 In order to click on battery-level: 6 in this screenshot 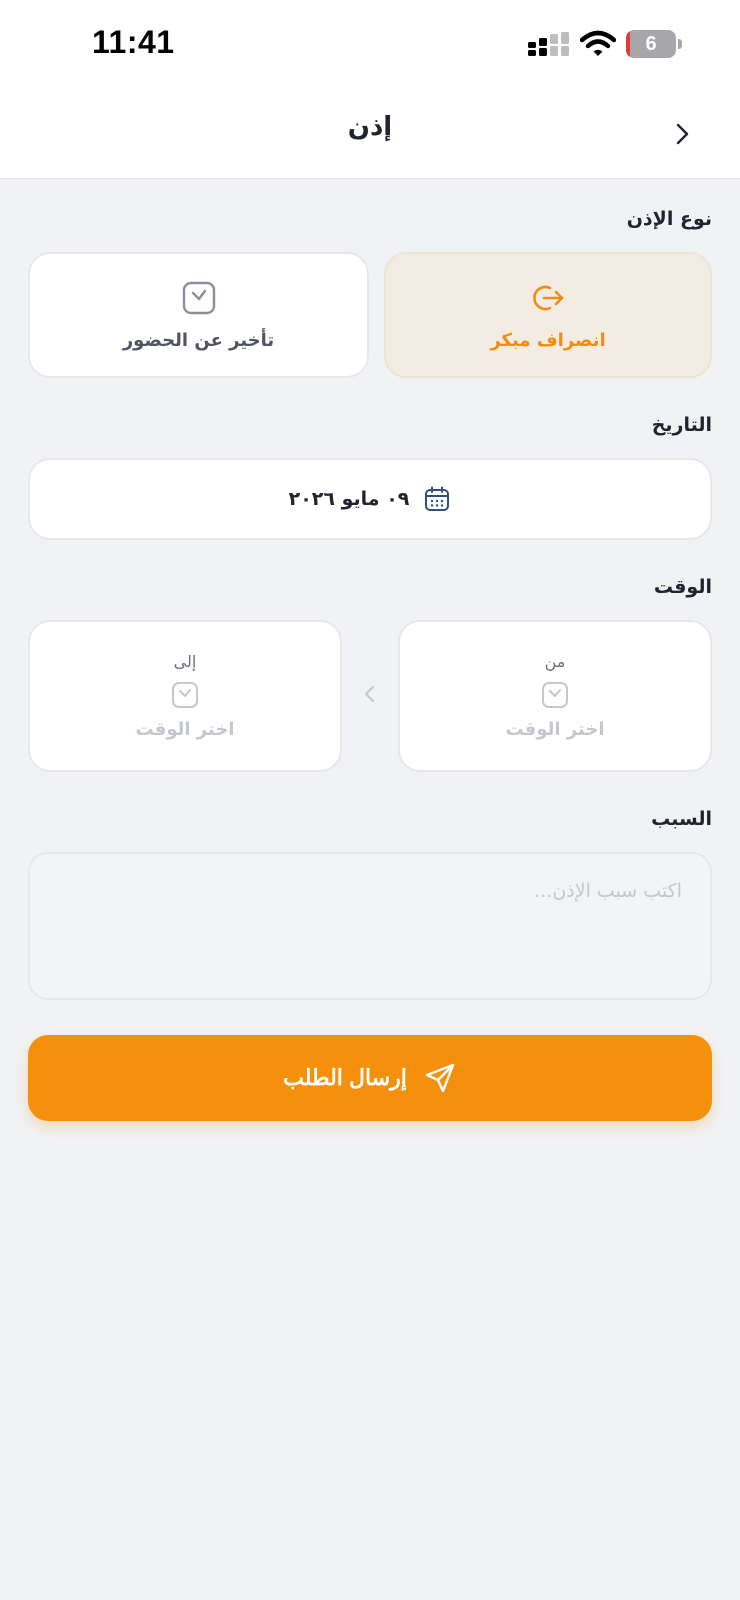, I will do `click(651, 44)`.